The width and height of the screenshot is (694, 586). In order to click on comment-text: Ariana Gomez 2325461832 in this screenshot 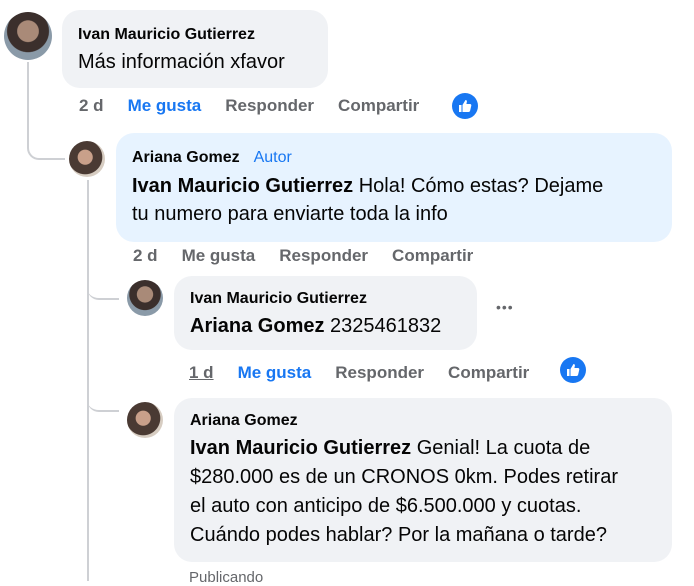, I will do `click(316, 326)`.